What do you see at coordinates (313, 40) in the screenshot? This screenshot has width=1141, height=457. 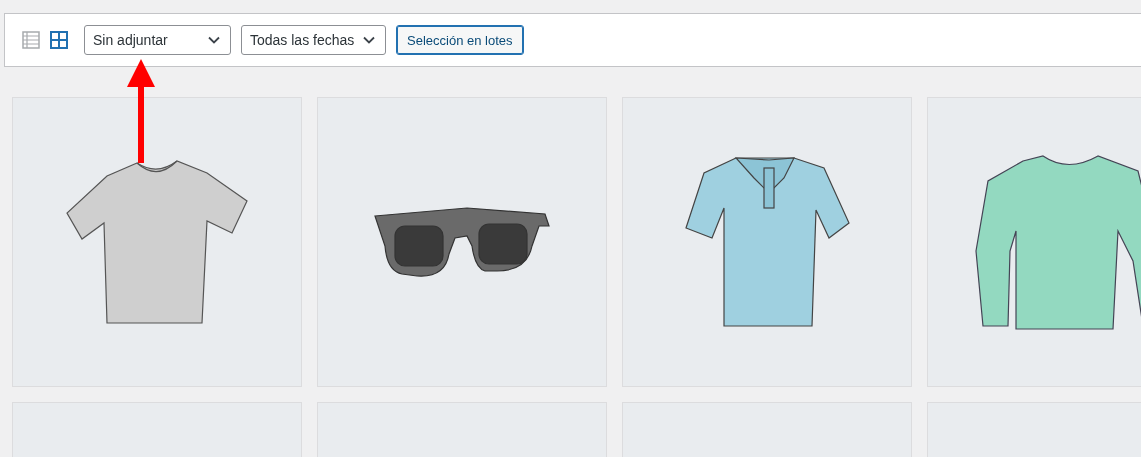 I see `filter-dropdown: Todas las fechas` at bounding box center [313, 40].